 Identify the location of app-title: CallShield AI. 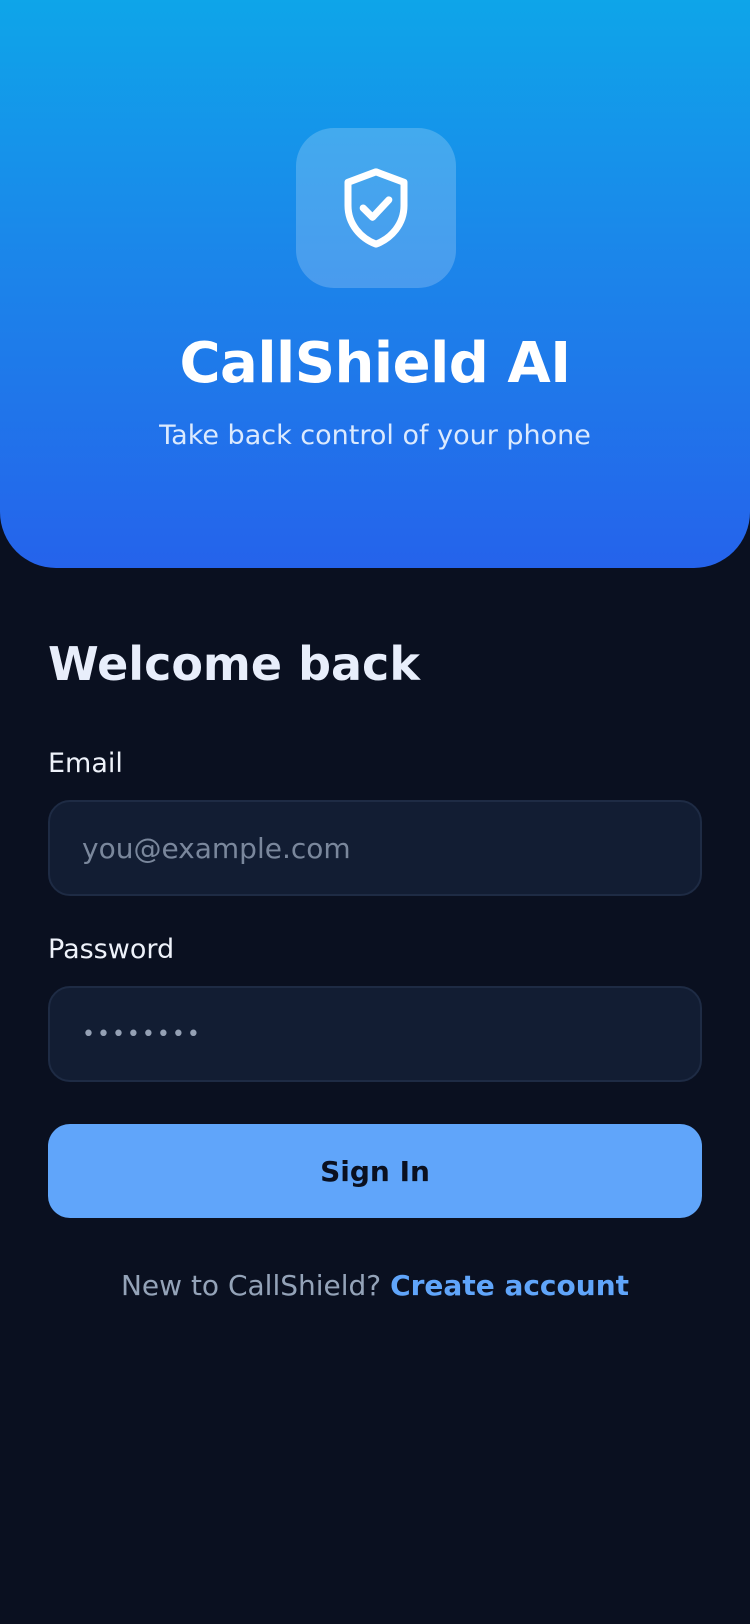
(375, 363).